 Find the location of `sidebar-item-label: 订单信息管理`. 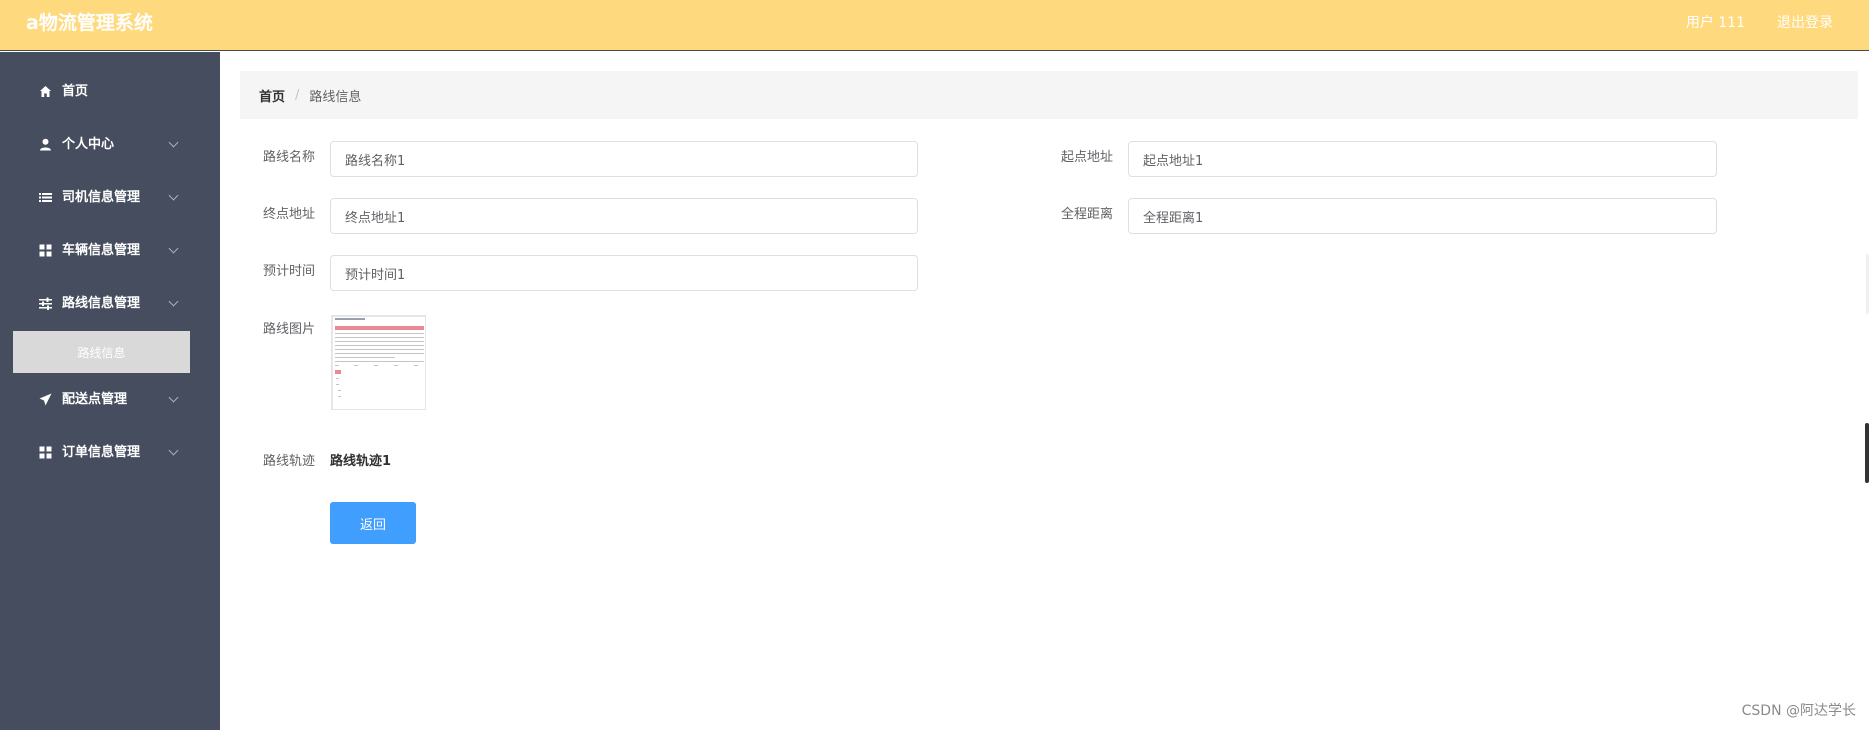

sidebar-item-label: 订单信息管理 is located at coordinates (101, 452).